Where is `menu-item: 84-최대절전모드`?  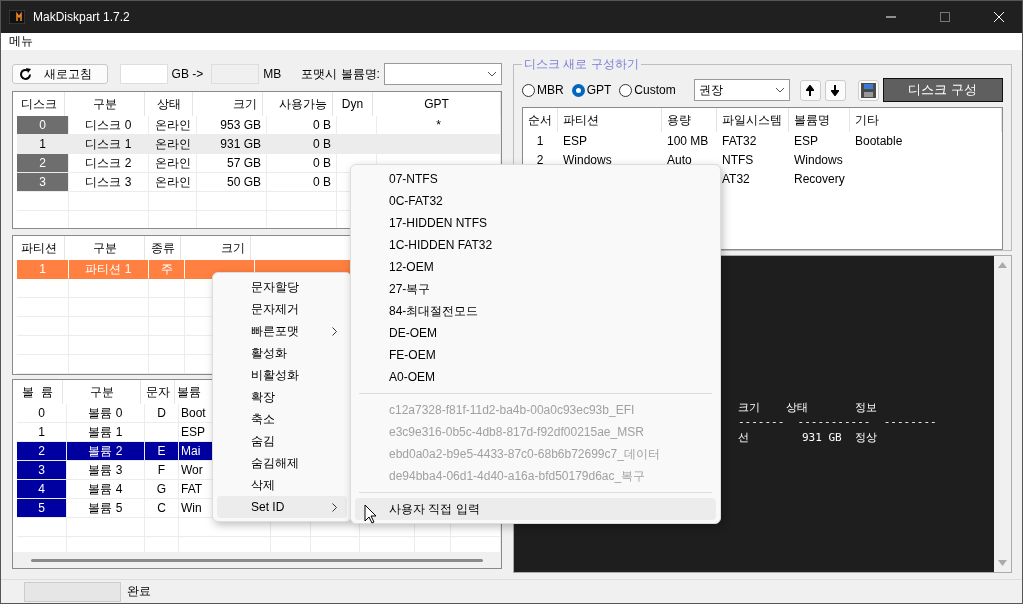 menu-item: 84-최대절전모드 is located at coordinates (535, 311).